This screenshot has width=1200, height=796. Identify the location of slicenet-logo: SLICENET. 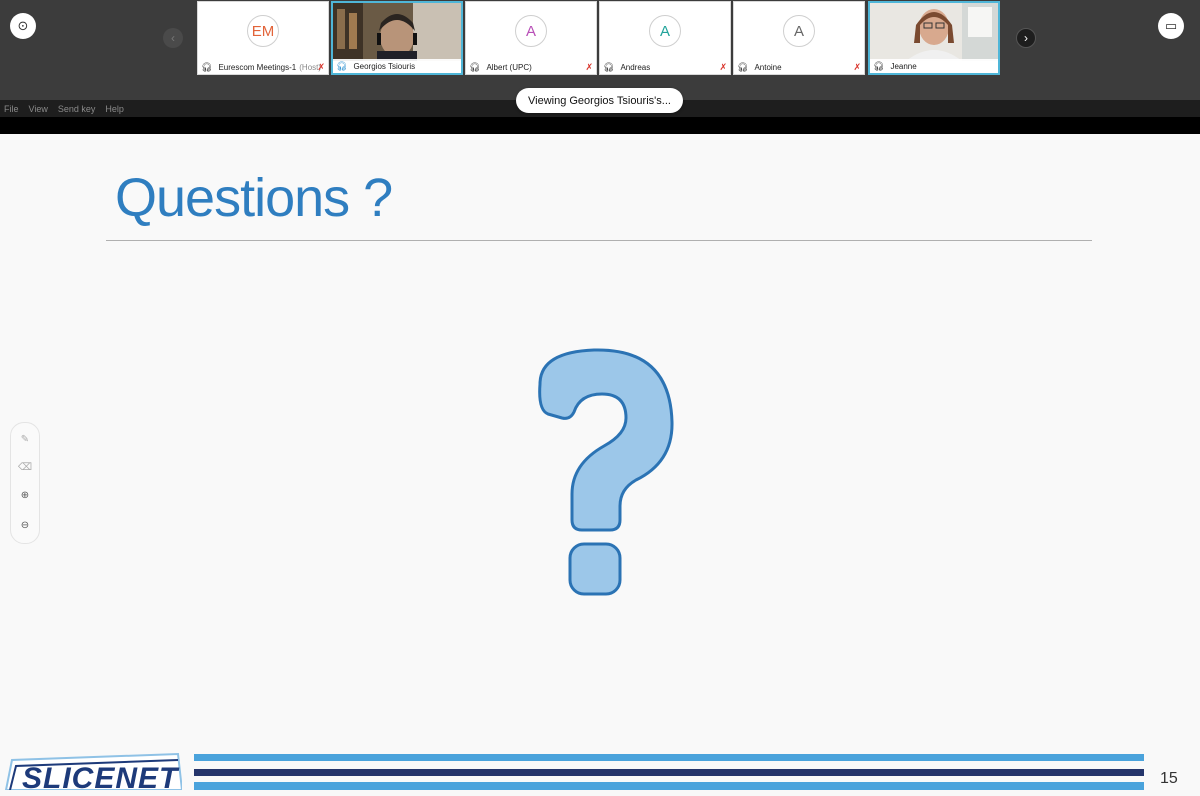
(92, 773).